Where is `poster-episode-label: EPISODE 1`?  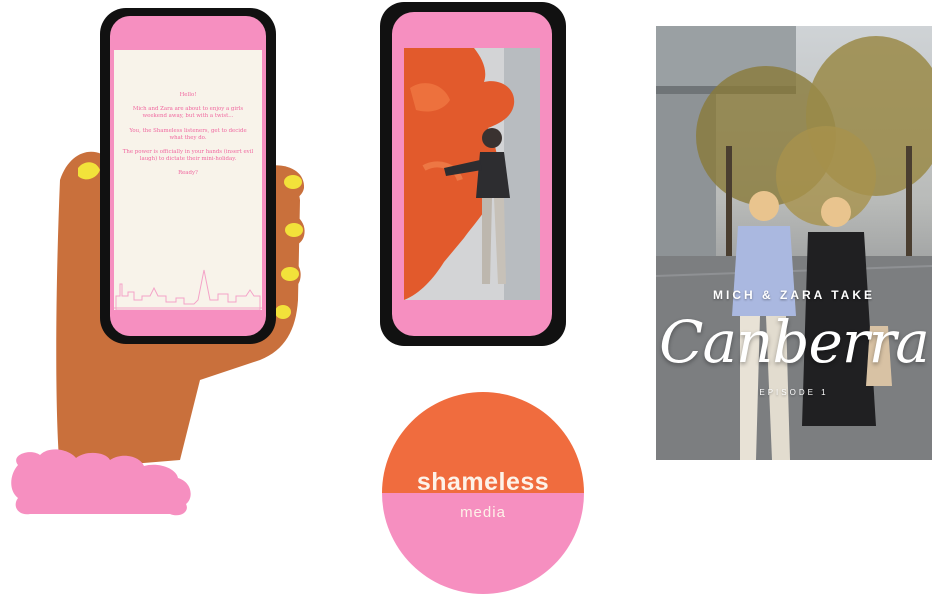
poster-episode-label: EPISODE 1 is located at coordinates (794, 392).